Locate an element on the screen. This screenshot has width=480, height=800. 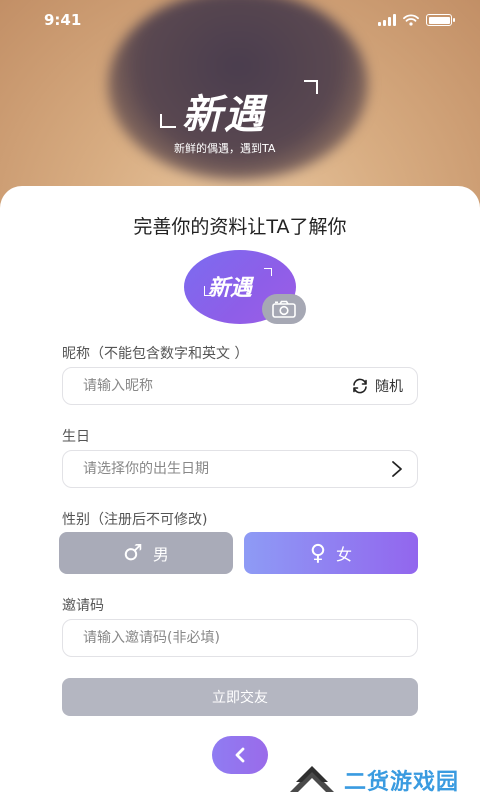
birthday-picker is located at coordinates (240, 469).